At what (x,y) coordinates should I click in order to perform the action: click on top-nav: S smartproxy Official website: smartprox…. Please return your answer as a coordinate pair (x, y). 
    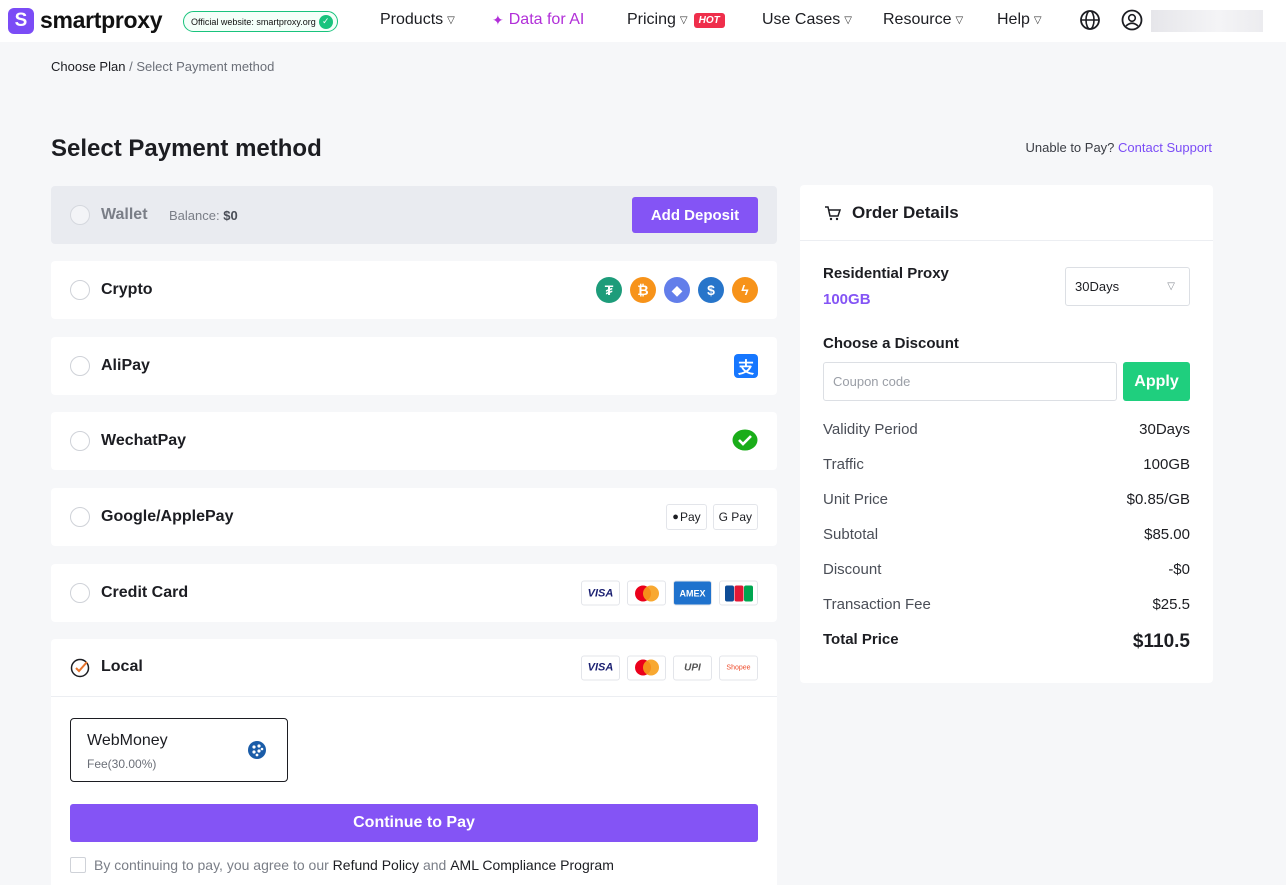
    Looking at the image, I should click on (643, 21).